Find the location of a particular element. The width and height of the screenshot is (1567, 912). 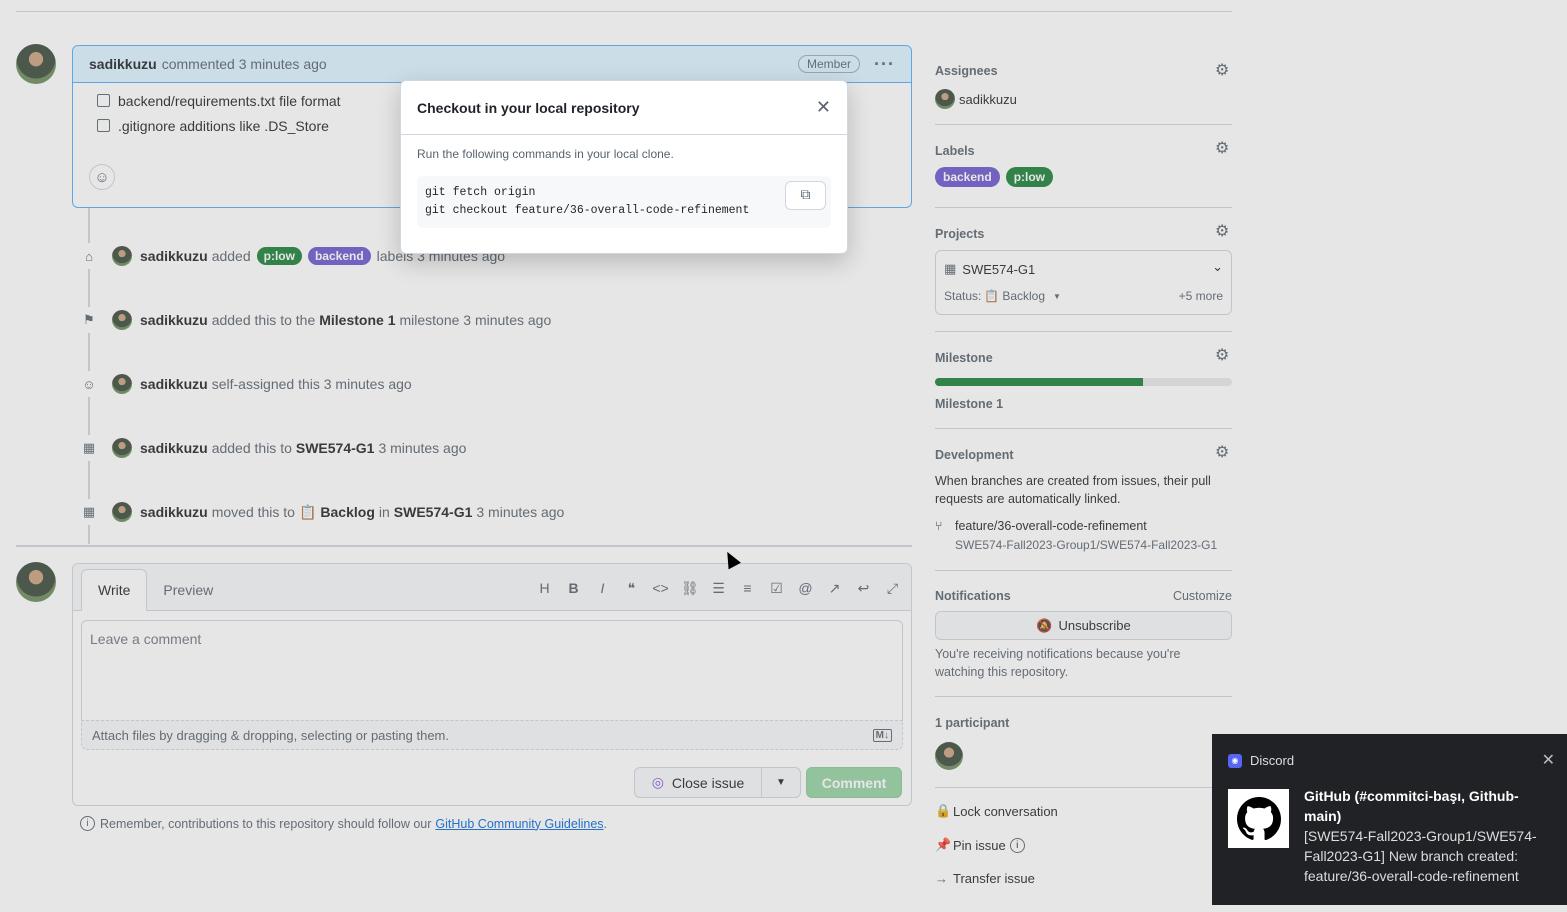

close-issue-button: ◎ Close issue is located at coordinates (698, 782).